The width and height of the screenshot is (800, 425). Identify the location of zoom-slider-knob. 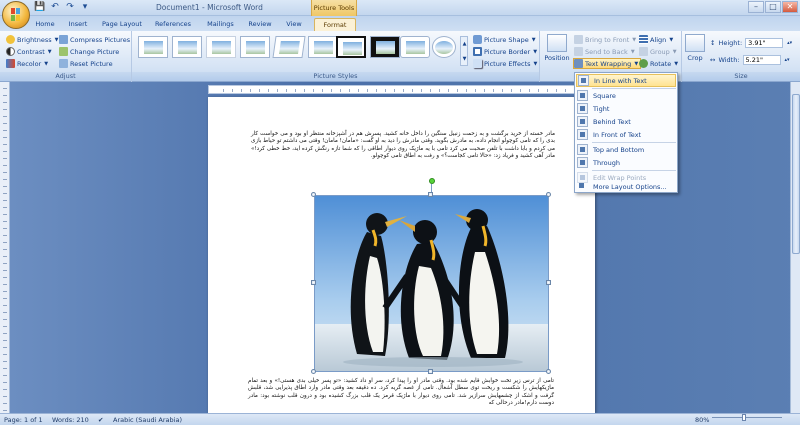
(744, 417).